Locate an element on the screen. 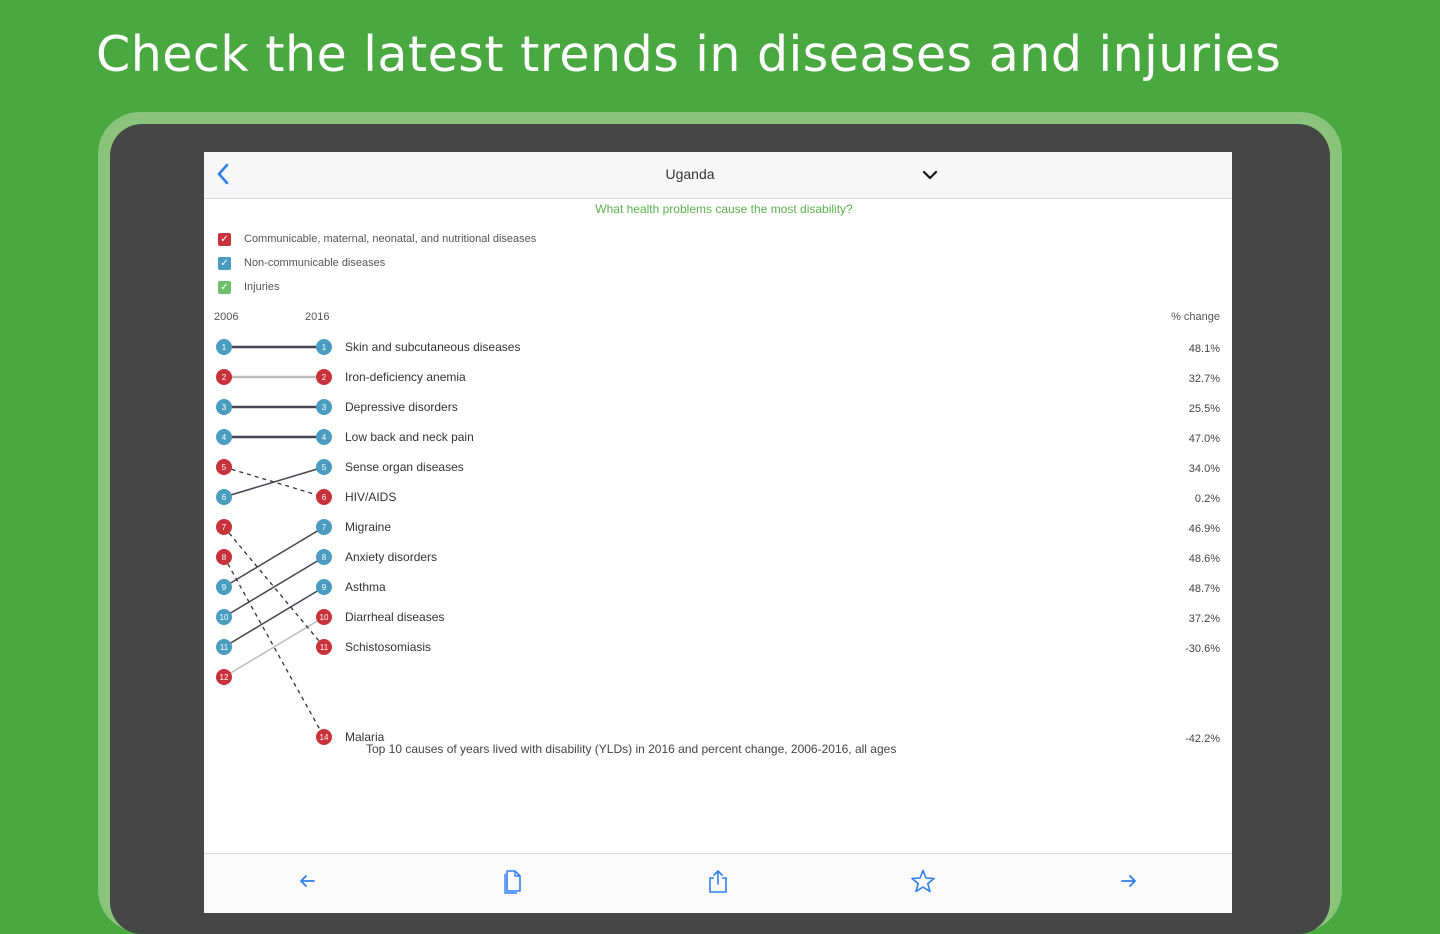 This screenshot has height=934, width=1440. percent-change-value: -42.2% is located at coordinates (1202, 739).